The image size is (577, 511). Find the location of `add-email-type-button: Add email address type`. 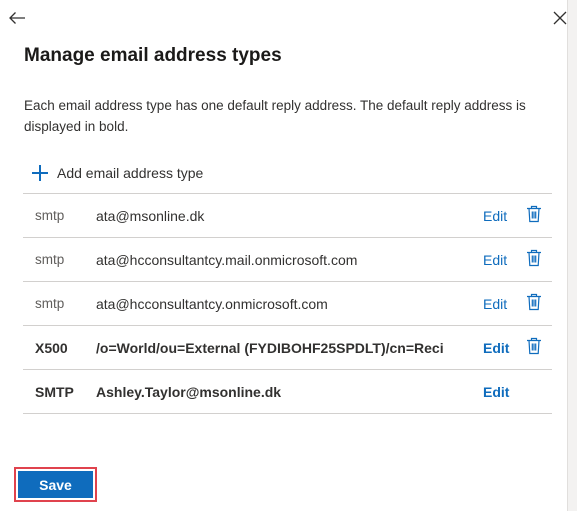

add-email-type-button: Add email address type is located at coordinates (117, 173).